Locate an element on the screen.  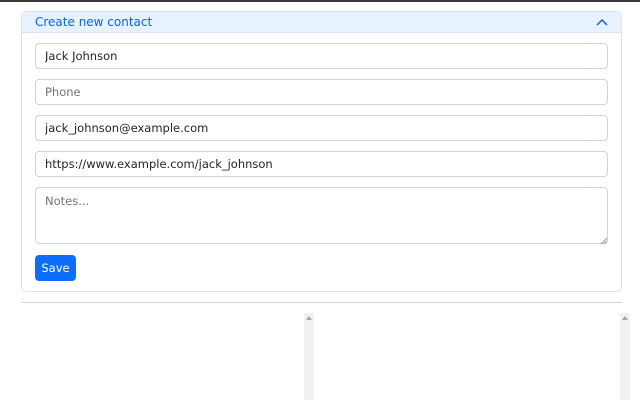
panel-header: Create new contact is located at coordinates (321, 22).